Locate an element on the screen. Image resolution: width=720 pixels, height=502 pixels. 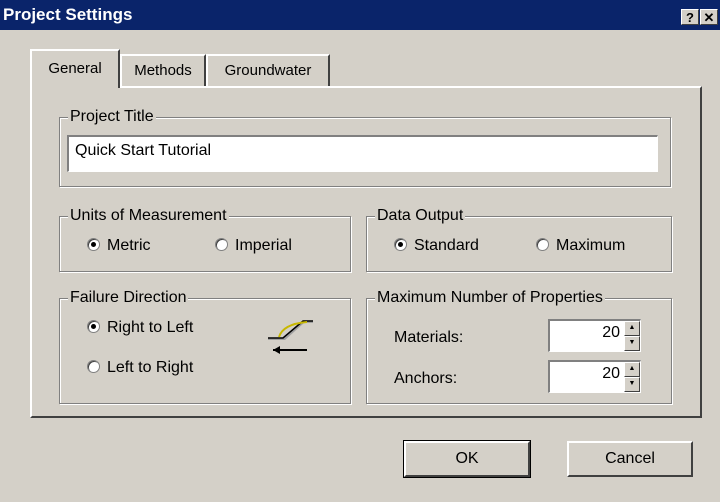
materials-spinner: 20 ▲ ▼ is located at coordinates (594, 335).